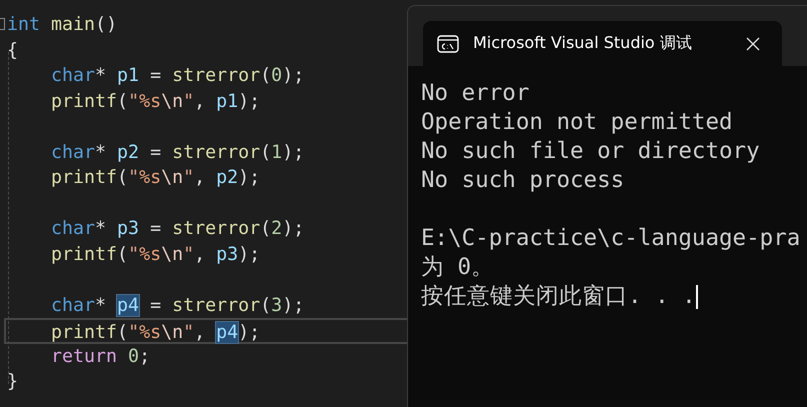 The width and height of the screenshot is (807, 407). Describe the element at coordinates (560, 296) in the screenshot. I see `output-line: 按任意键关闭此窗口. . .` at that location.